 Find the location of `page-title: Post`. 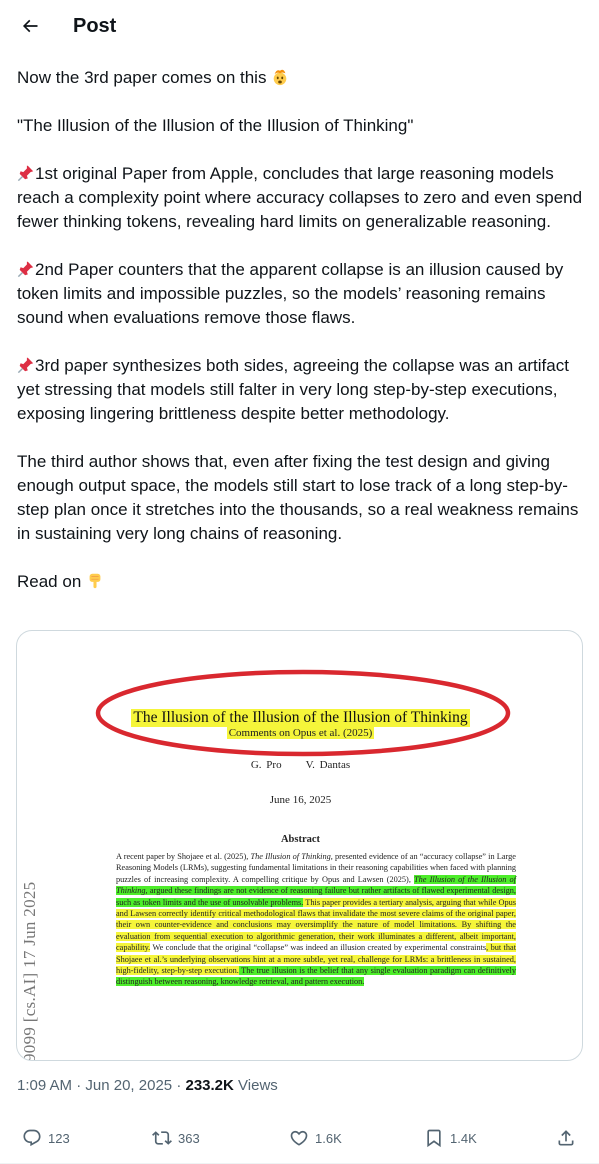

page-title: Post is located at coordinates (95, 26).